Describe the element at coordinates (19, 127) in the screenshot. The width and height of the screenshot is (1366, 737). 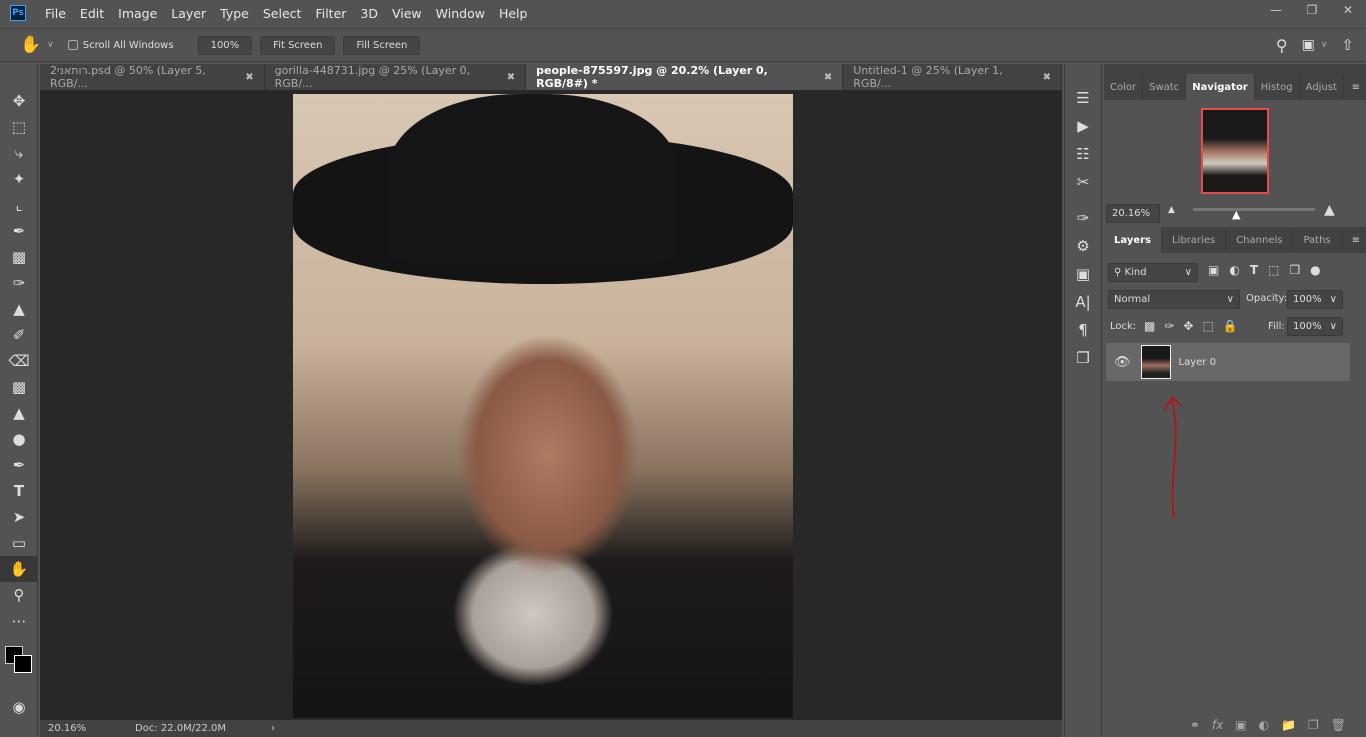
I see `marquee-tool-icon: ⬚` at that location.